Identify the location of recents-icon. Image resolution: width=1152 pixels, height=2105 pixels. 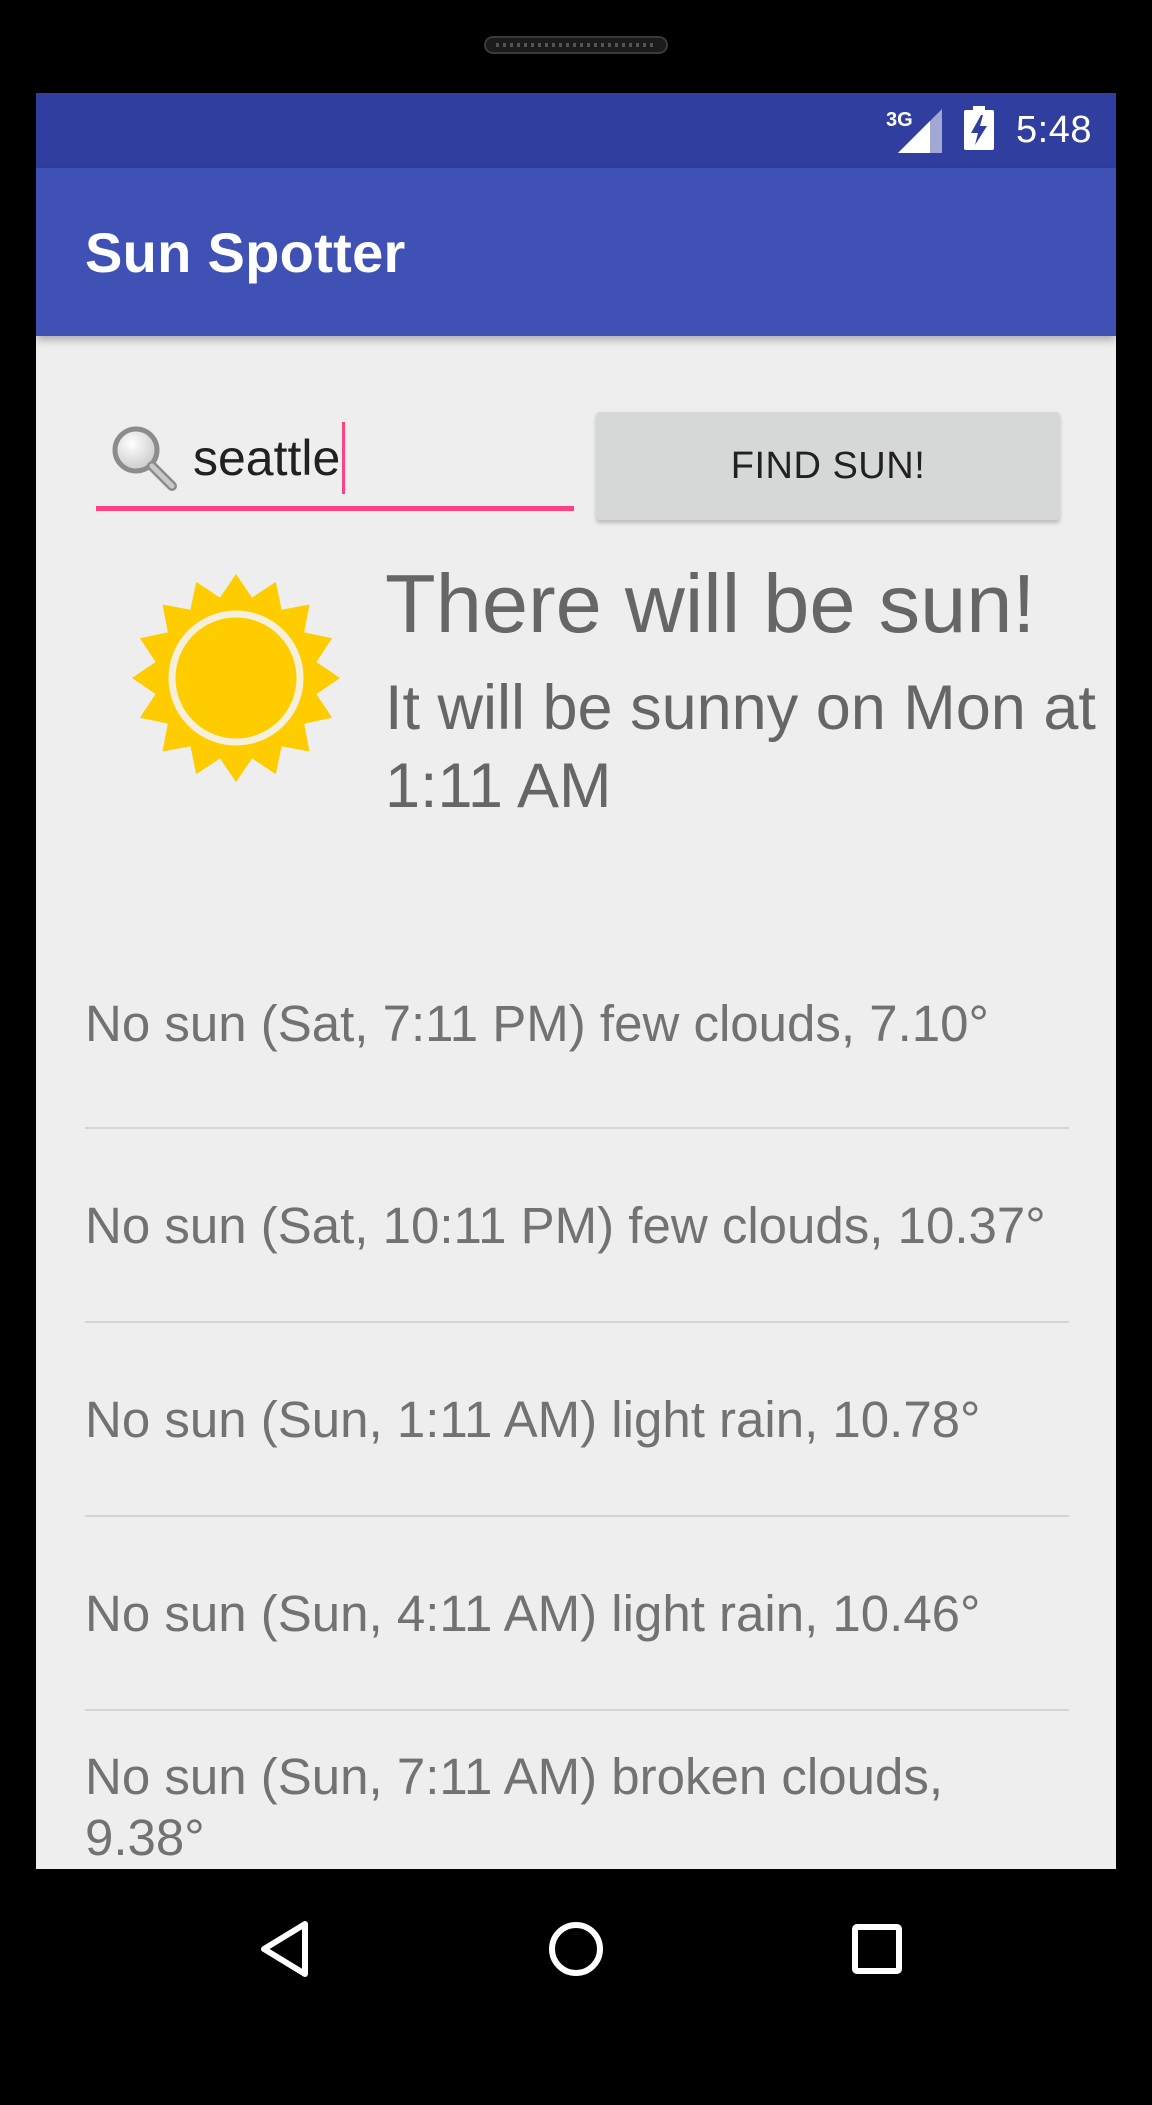
(877, 1949).